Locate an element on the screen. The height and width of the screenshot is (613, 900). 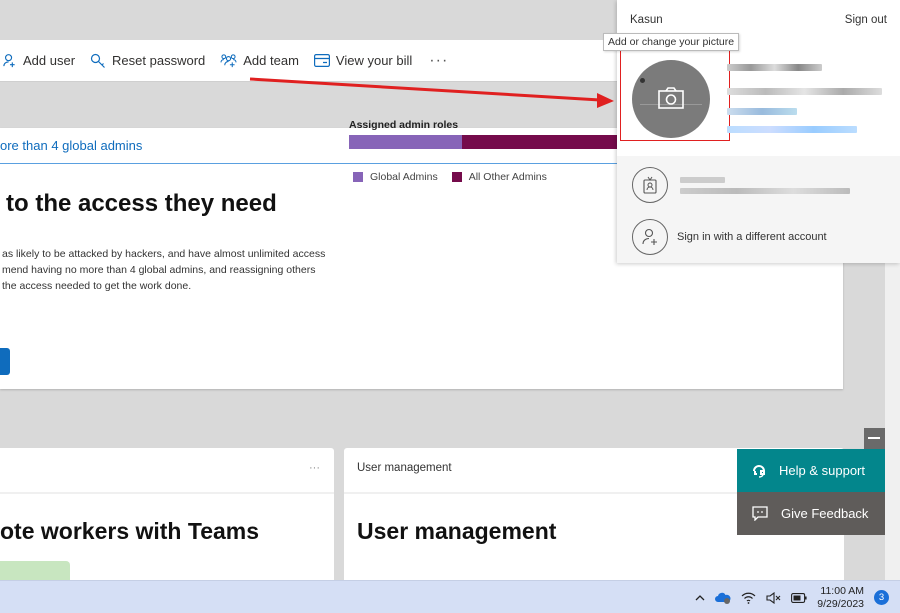
volume-muted-icon is located at coordinates (773, 597).